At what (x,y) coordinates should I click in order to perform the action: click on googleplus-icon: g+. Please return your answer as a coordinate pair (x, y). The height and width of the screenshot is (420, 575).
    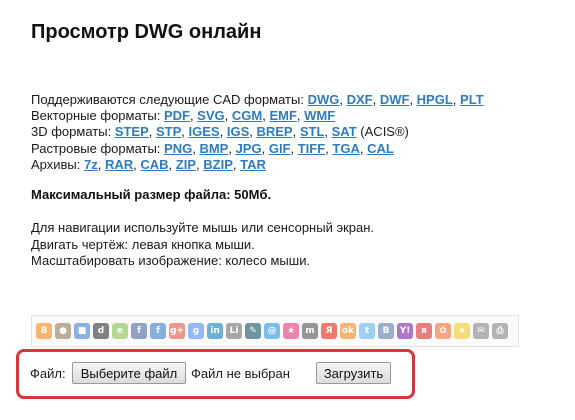
    Looking at the image, I should click on (177, 331).